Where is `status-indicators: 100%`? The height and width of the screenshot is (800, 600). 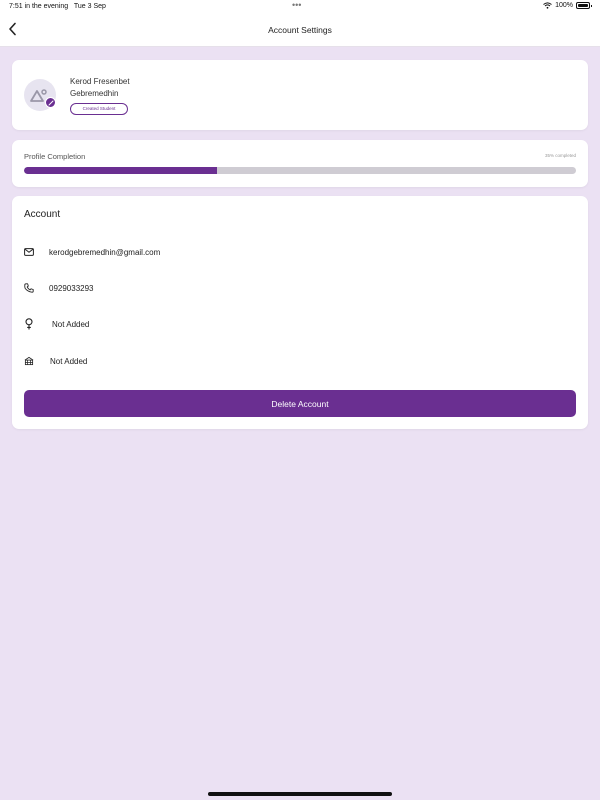
status-indicators: 100% is located at coordinates (567, 5).